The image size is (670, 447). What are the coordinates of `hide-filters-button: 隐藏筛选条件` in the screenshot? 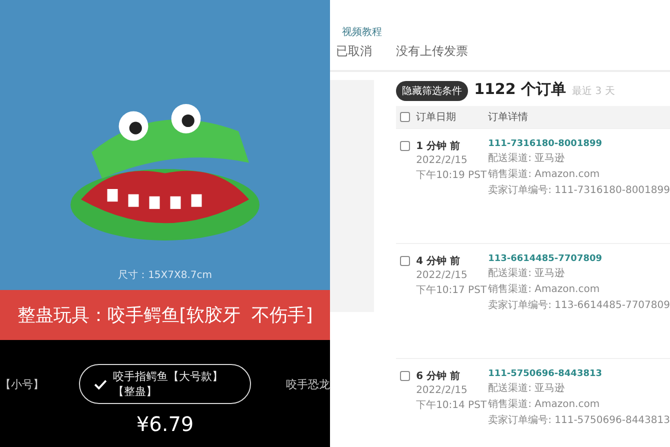 It's located at (432, 91).